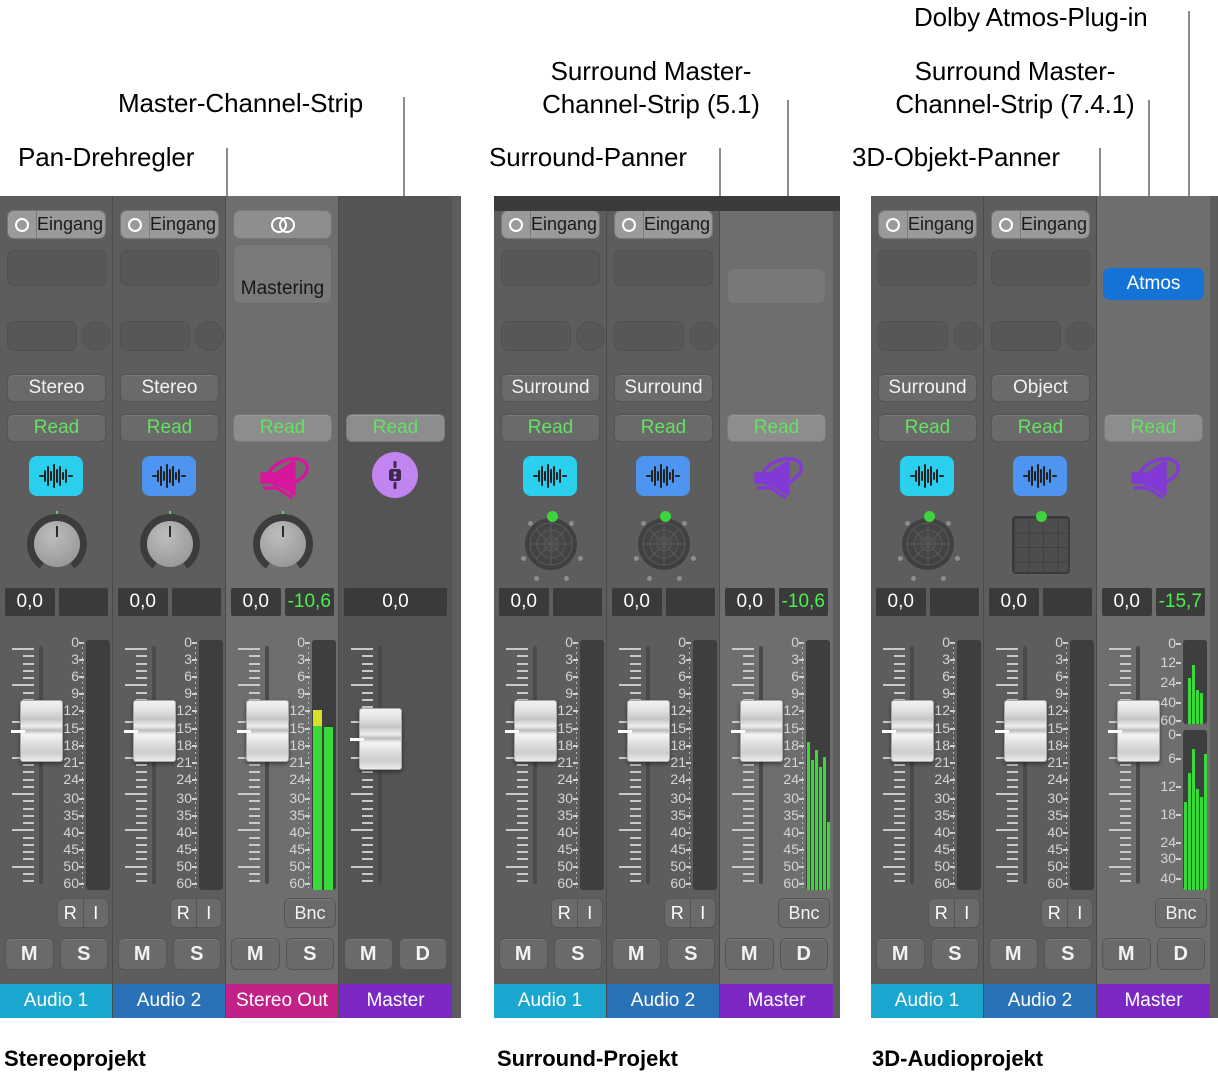  What do you see at coordinates (665, 516) in the screenshot?
I see `surround-pan-puck` at bounding box center [665, 516].